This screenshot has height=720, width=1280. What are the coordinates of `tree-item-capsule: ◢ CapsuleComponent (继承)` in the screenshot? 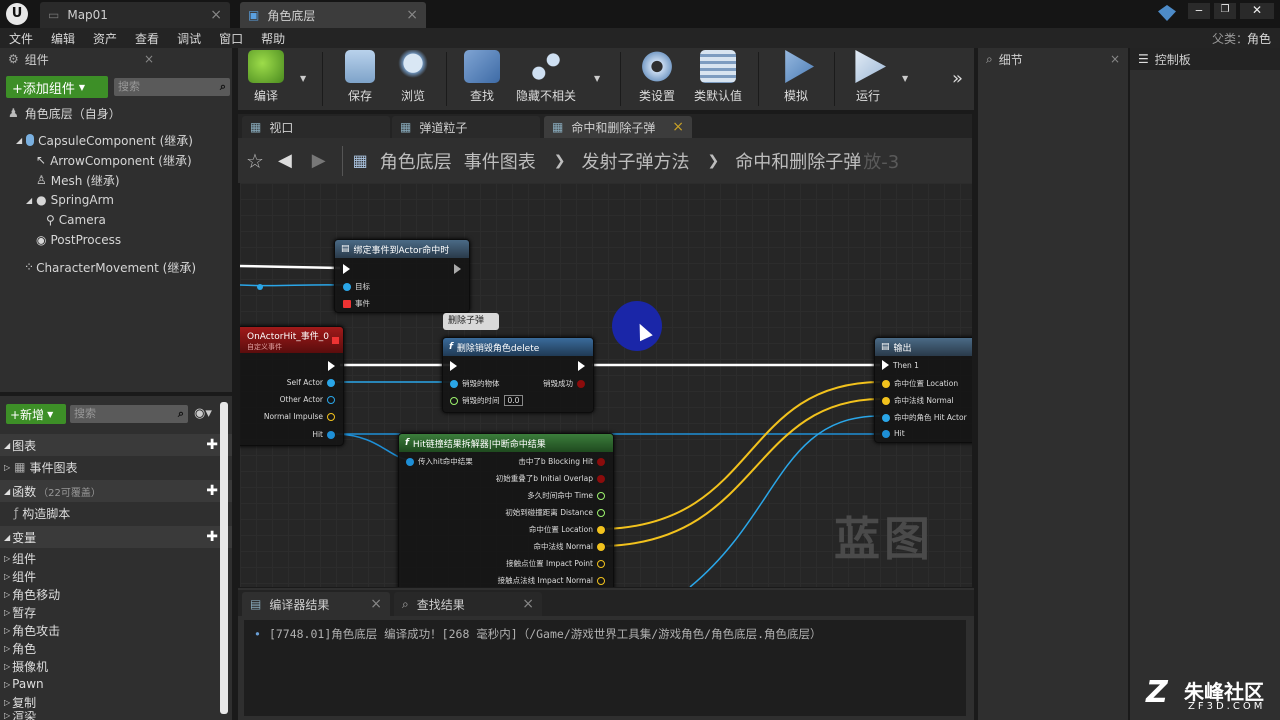 It's located at (104, 140).